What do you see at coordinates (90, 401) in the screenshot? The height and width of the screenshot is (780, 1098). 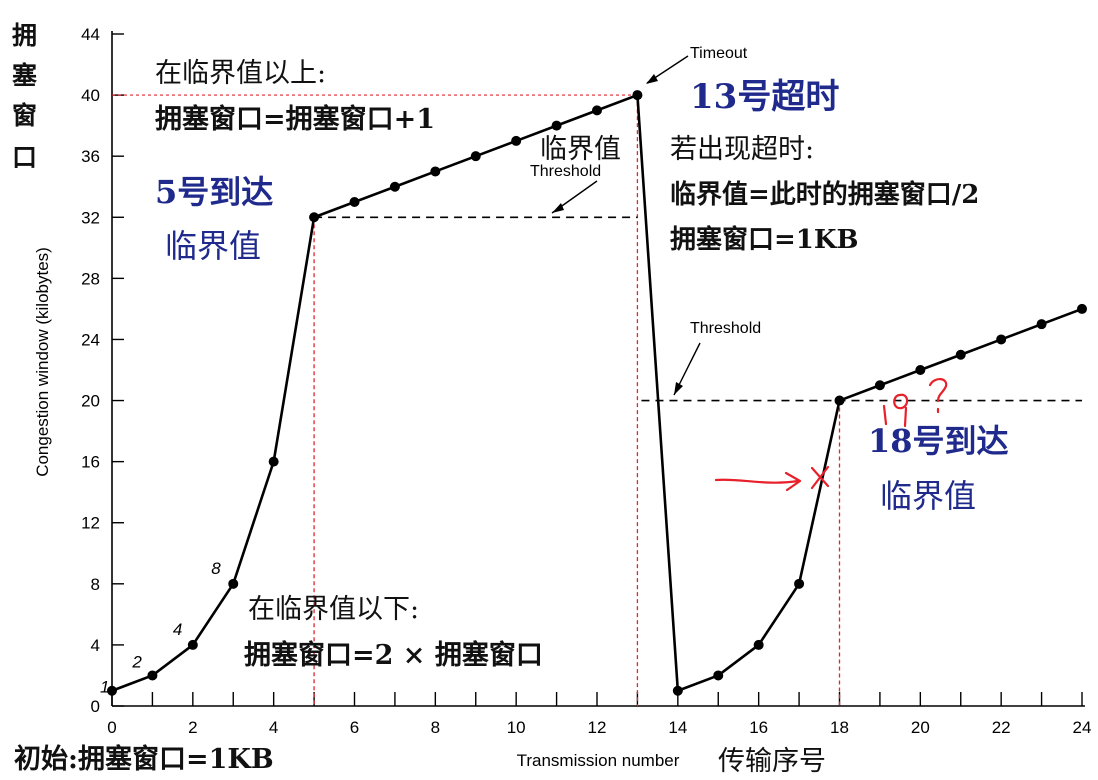 I see `y-tick-label: 20` at bounding box center [90, 401].